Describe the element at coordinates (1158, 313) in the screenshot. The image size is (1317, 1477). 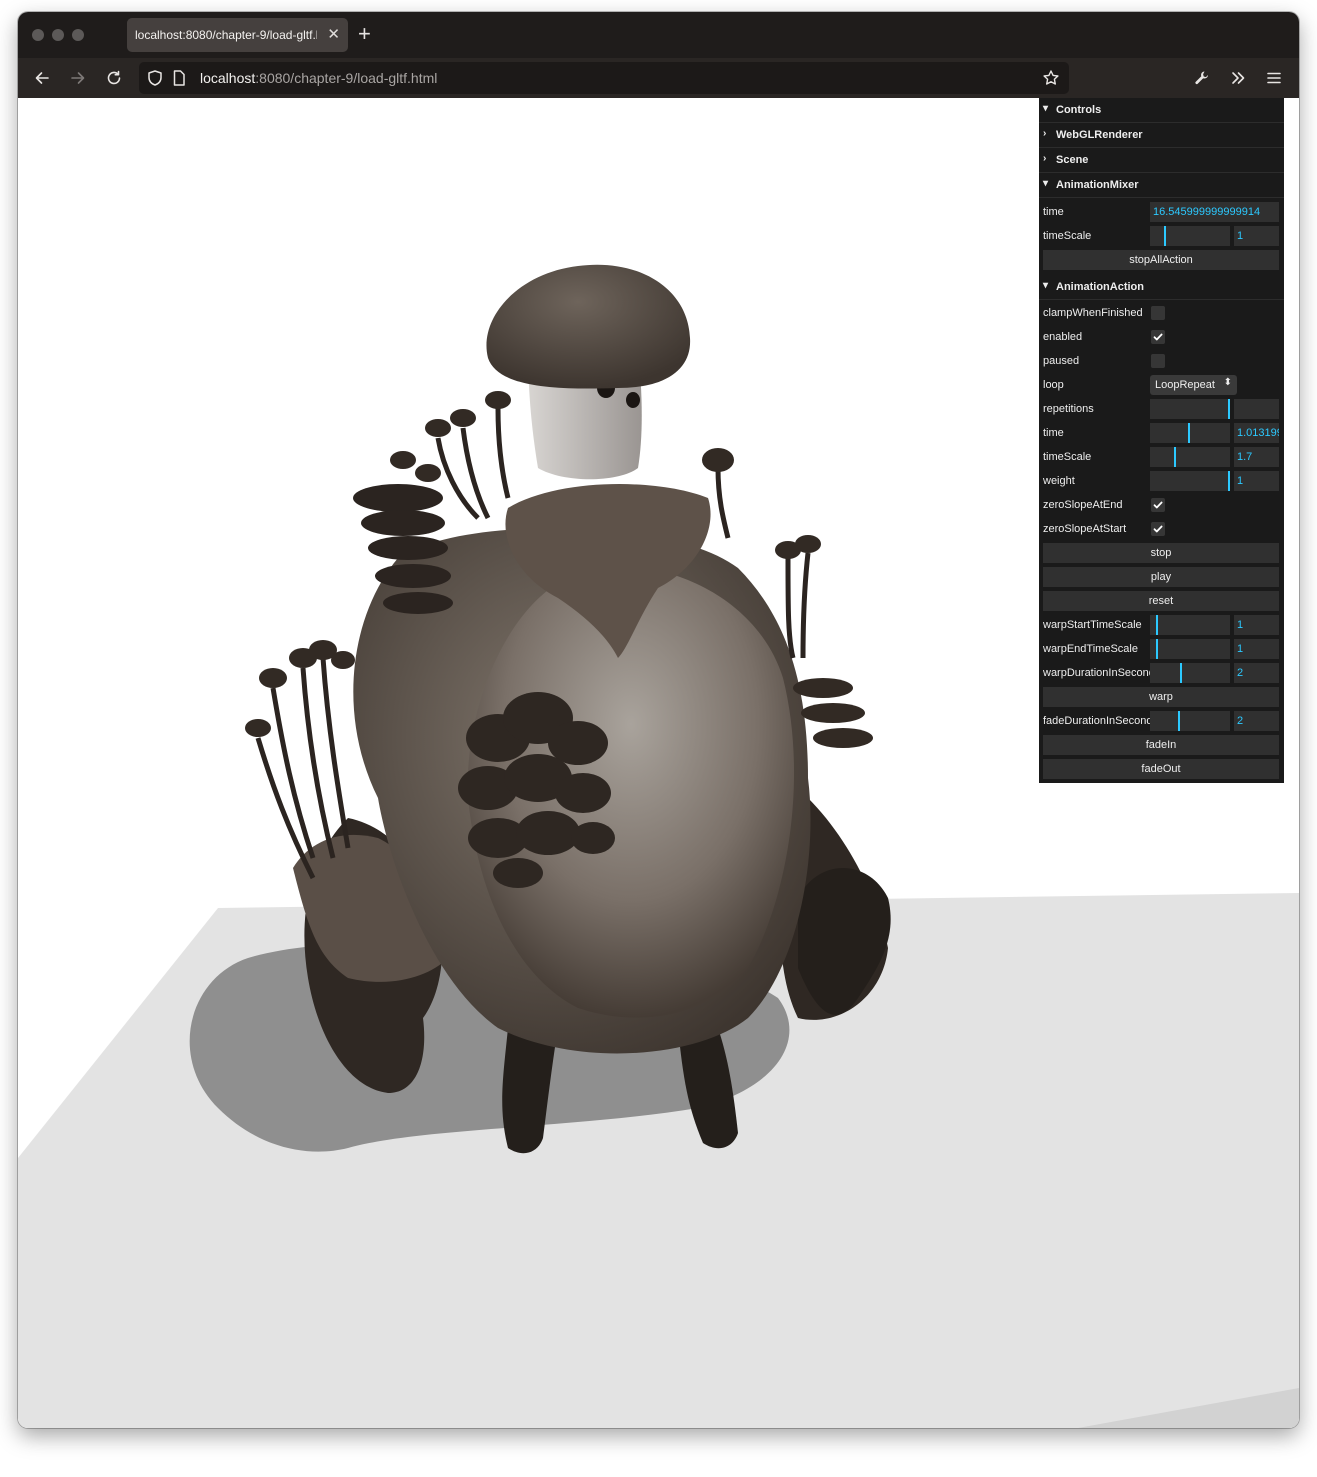
I see `clamp-when-finished-checkbox` at that location.